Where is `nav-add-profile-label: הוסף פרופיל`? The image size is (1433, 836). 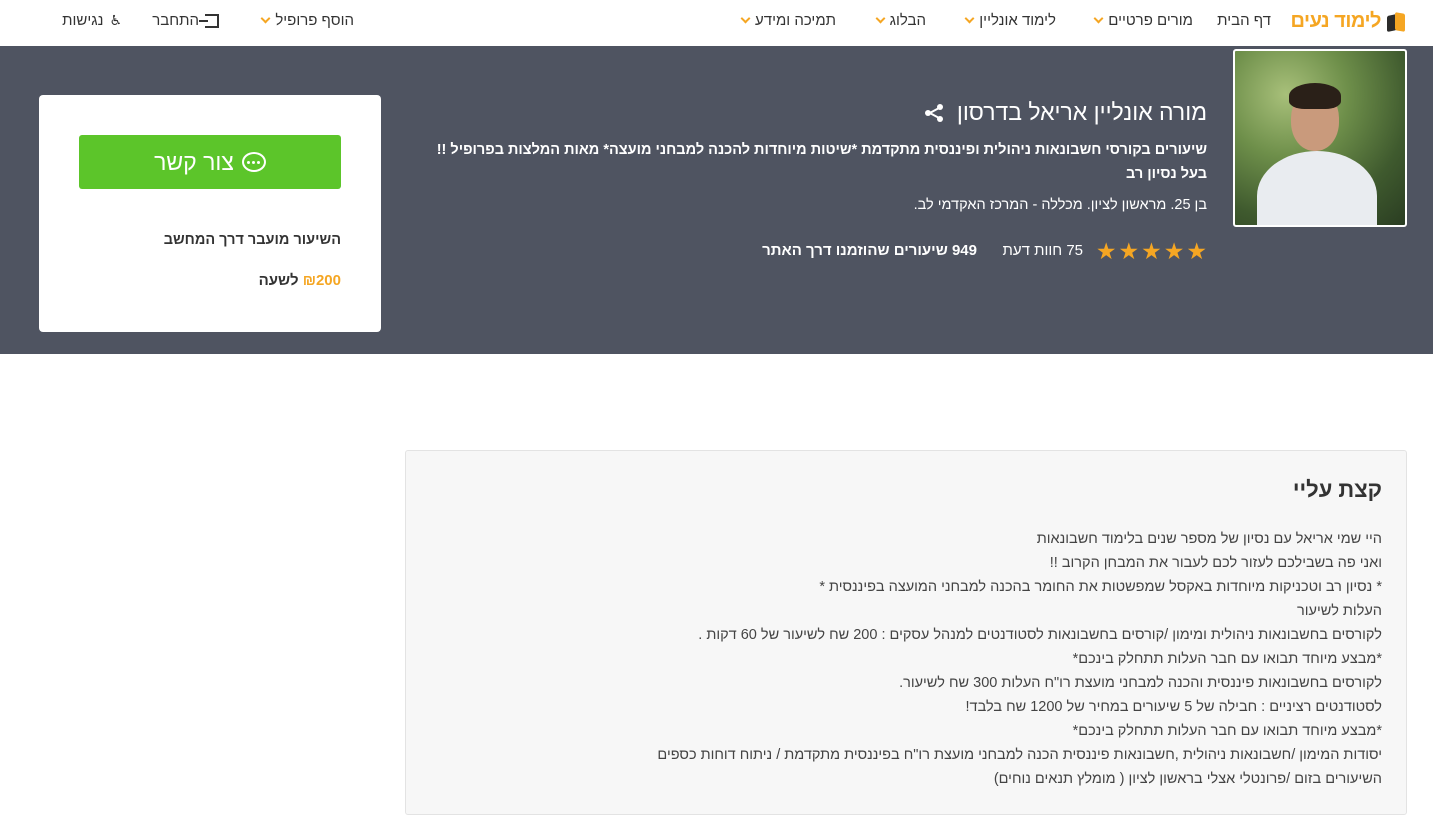 nav-add-profile-label: הוסף פרופיל is located at coordinates (314, 20).